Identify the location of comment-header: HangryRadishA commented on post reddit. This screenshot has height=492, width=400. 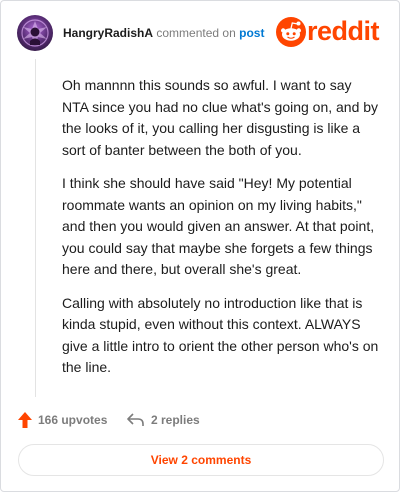
(201, 34).